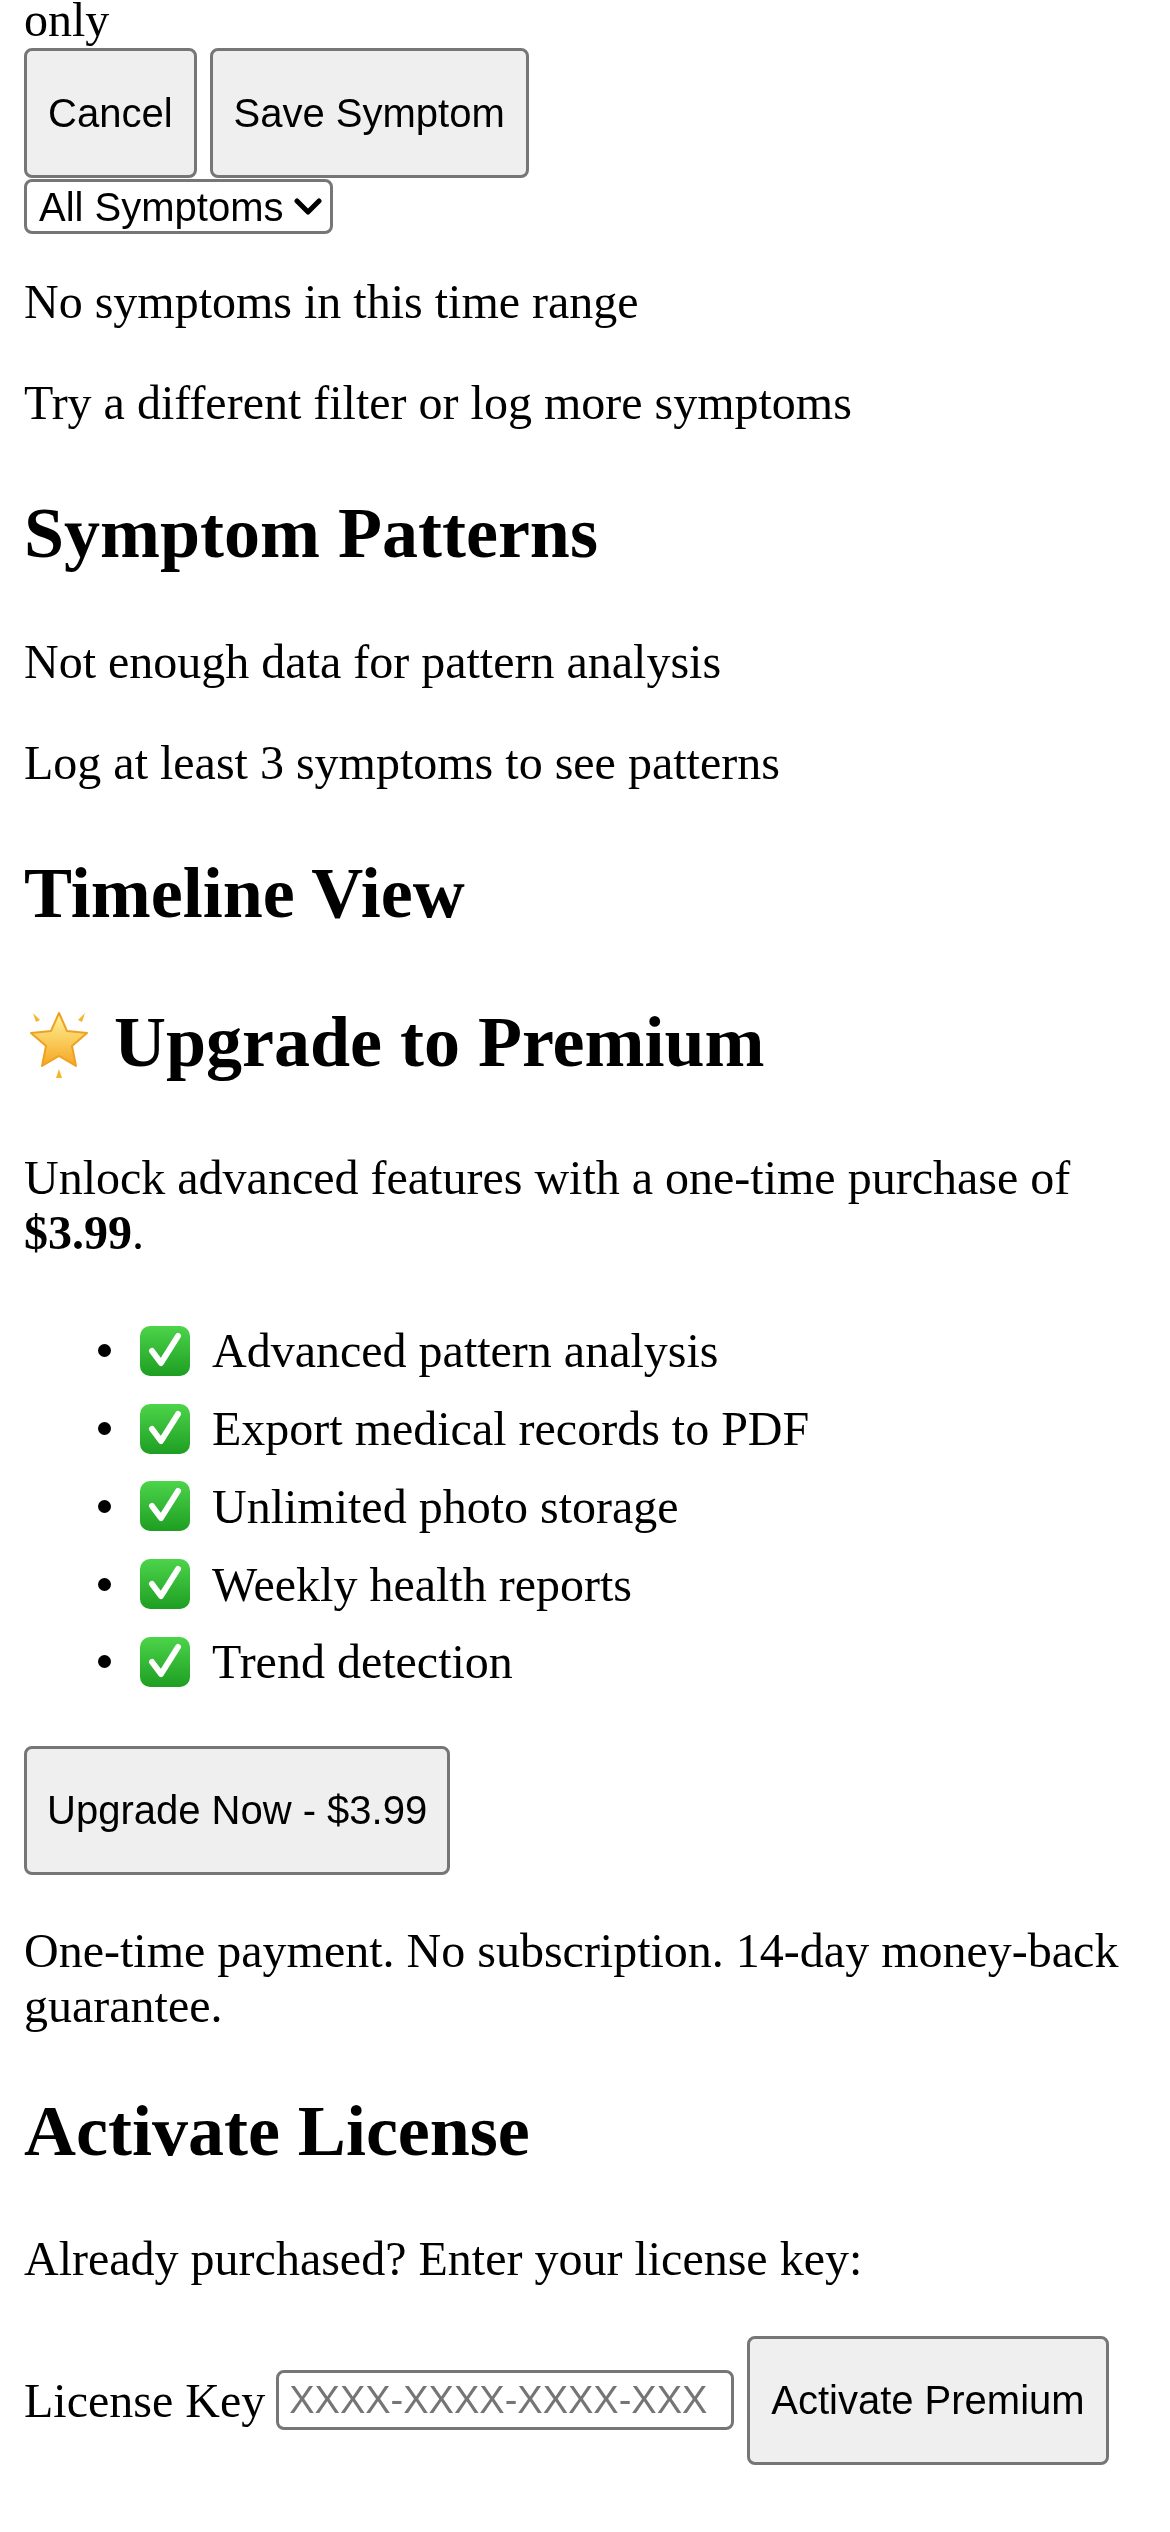 The width and height of the screenshot is (1170, 2532). Describe the element at coordinates (511, 1429) in the screenshot. I see `feature-text: Export medical records to PDF` at that location.